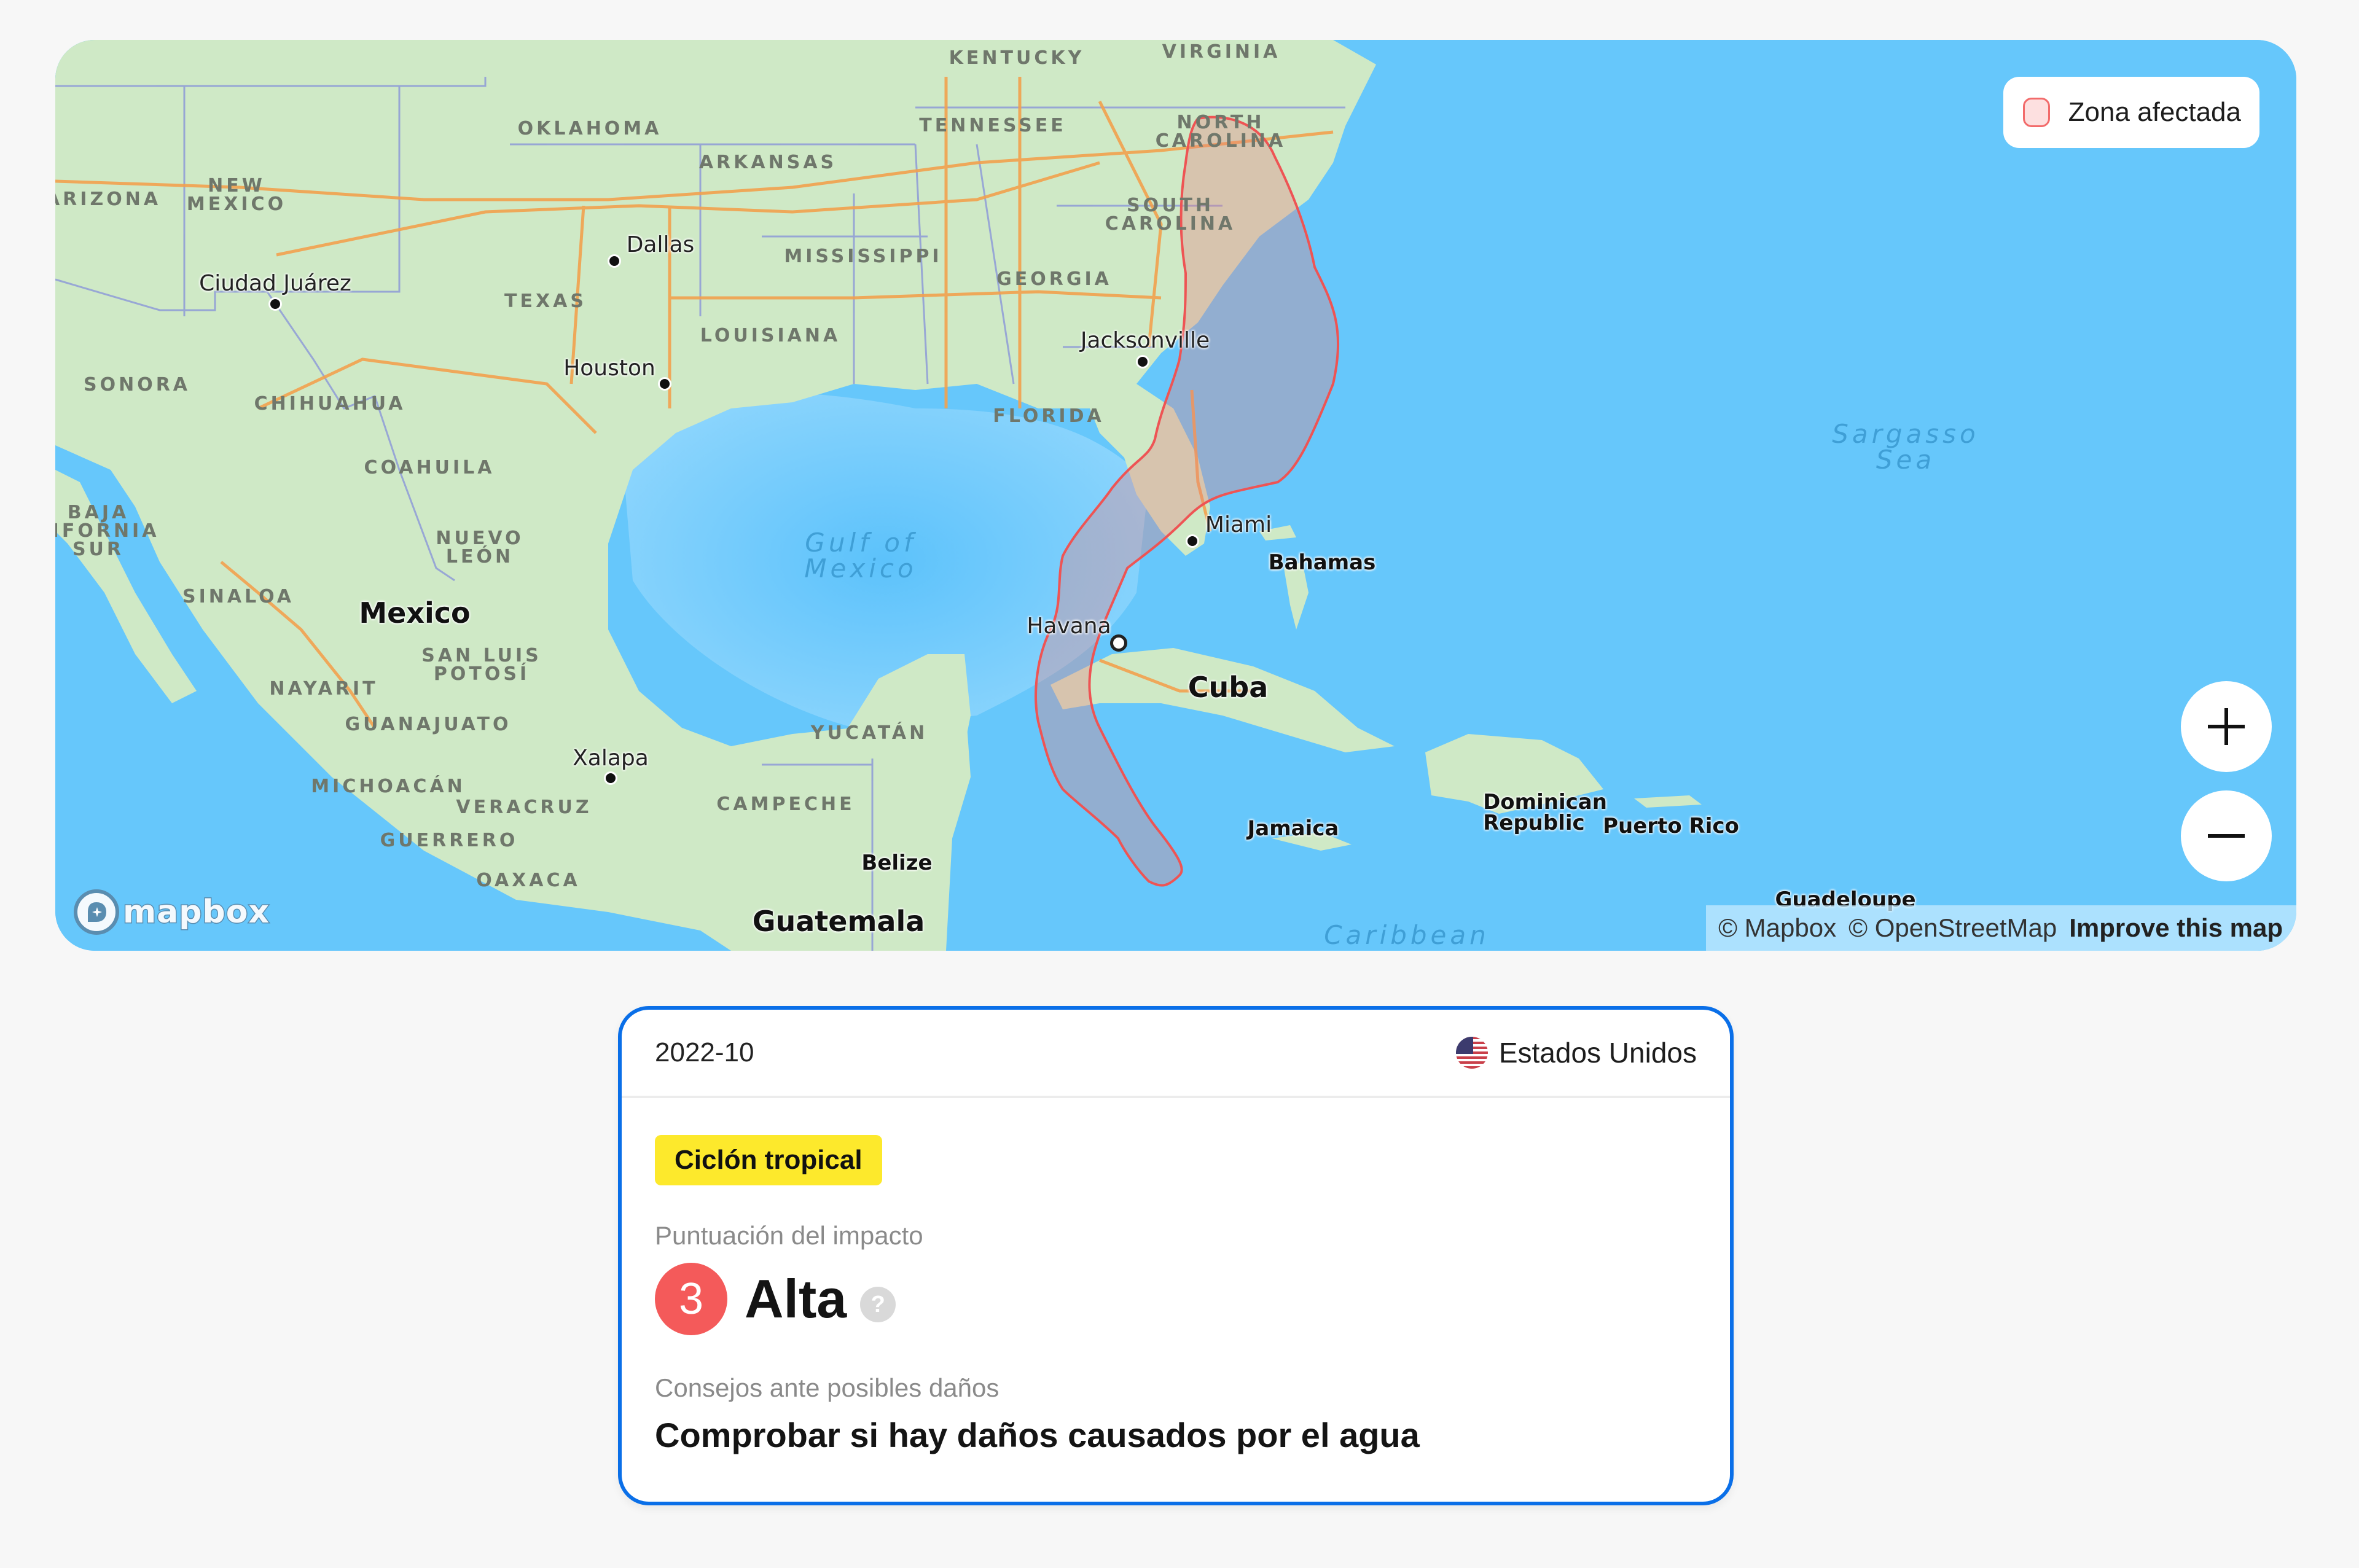 The height and width of the screenshot is (1568, 2359). What do you see at coordinates (108, 531) in the screenshot?
I see `map-label-state: BAJALIFORNIASUR` at bounding box center [108, 531].